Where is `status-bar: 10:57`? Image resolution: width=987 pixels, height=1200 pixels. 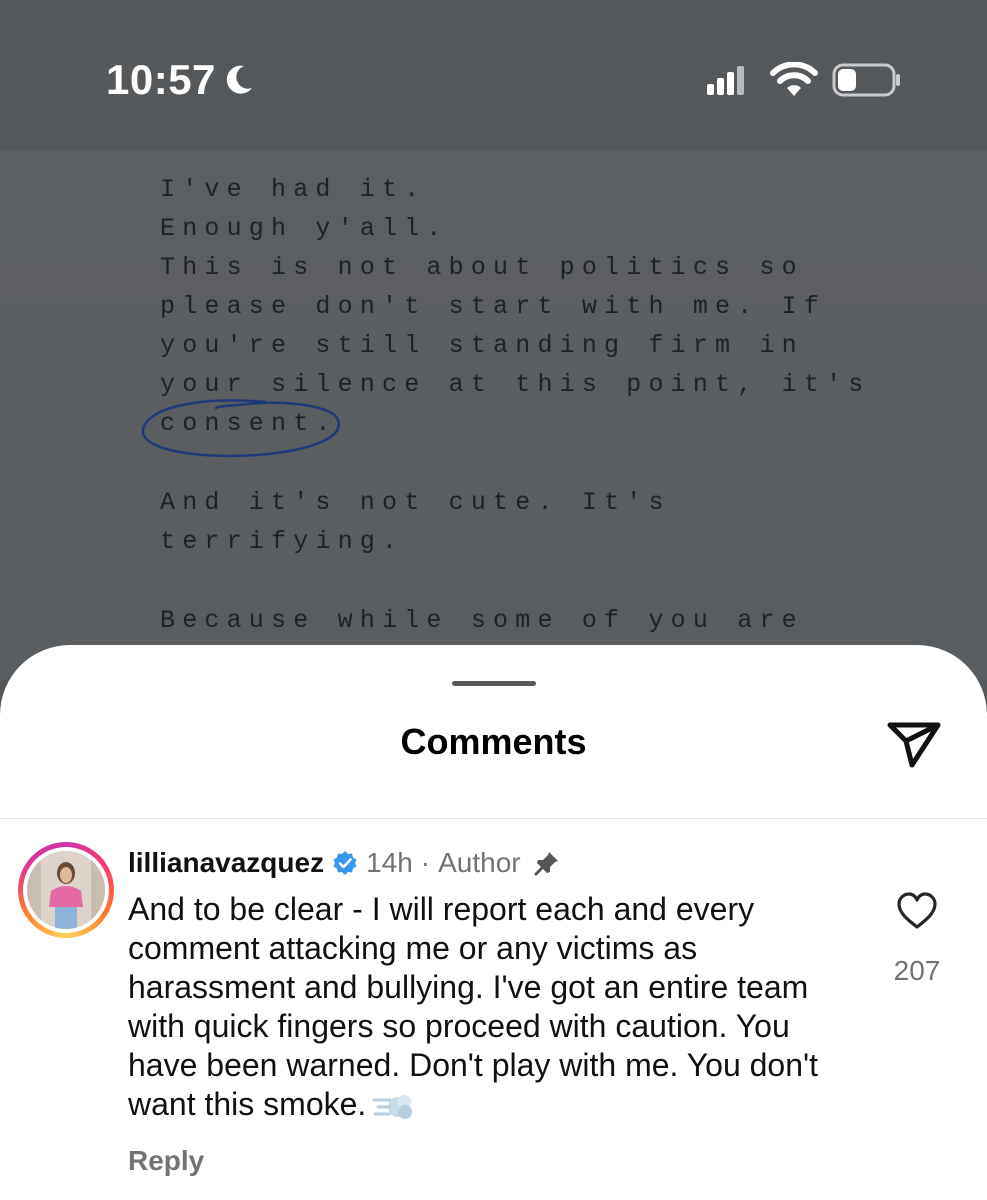 status-bar: 10:57 is located at coordinates (493, 75).